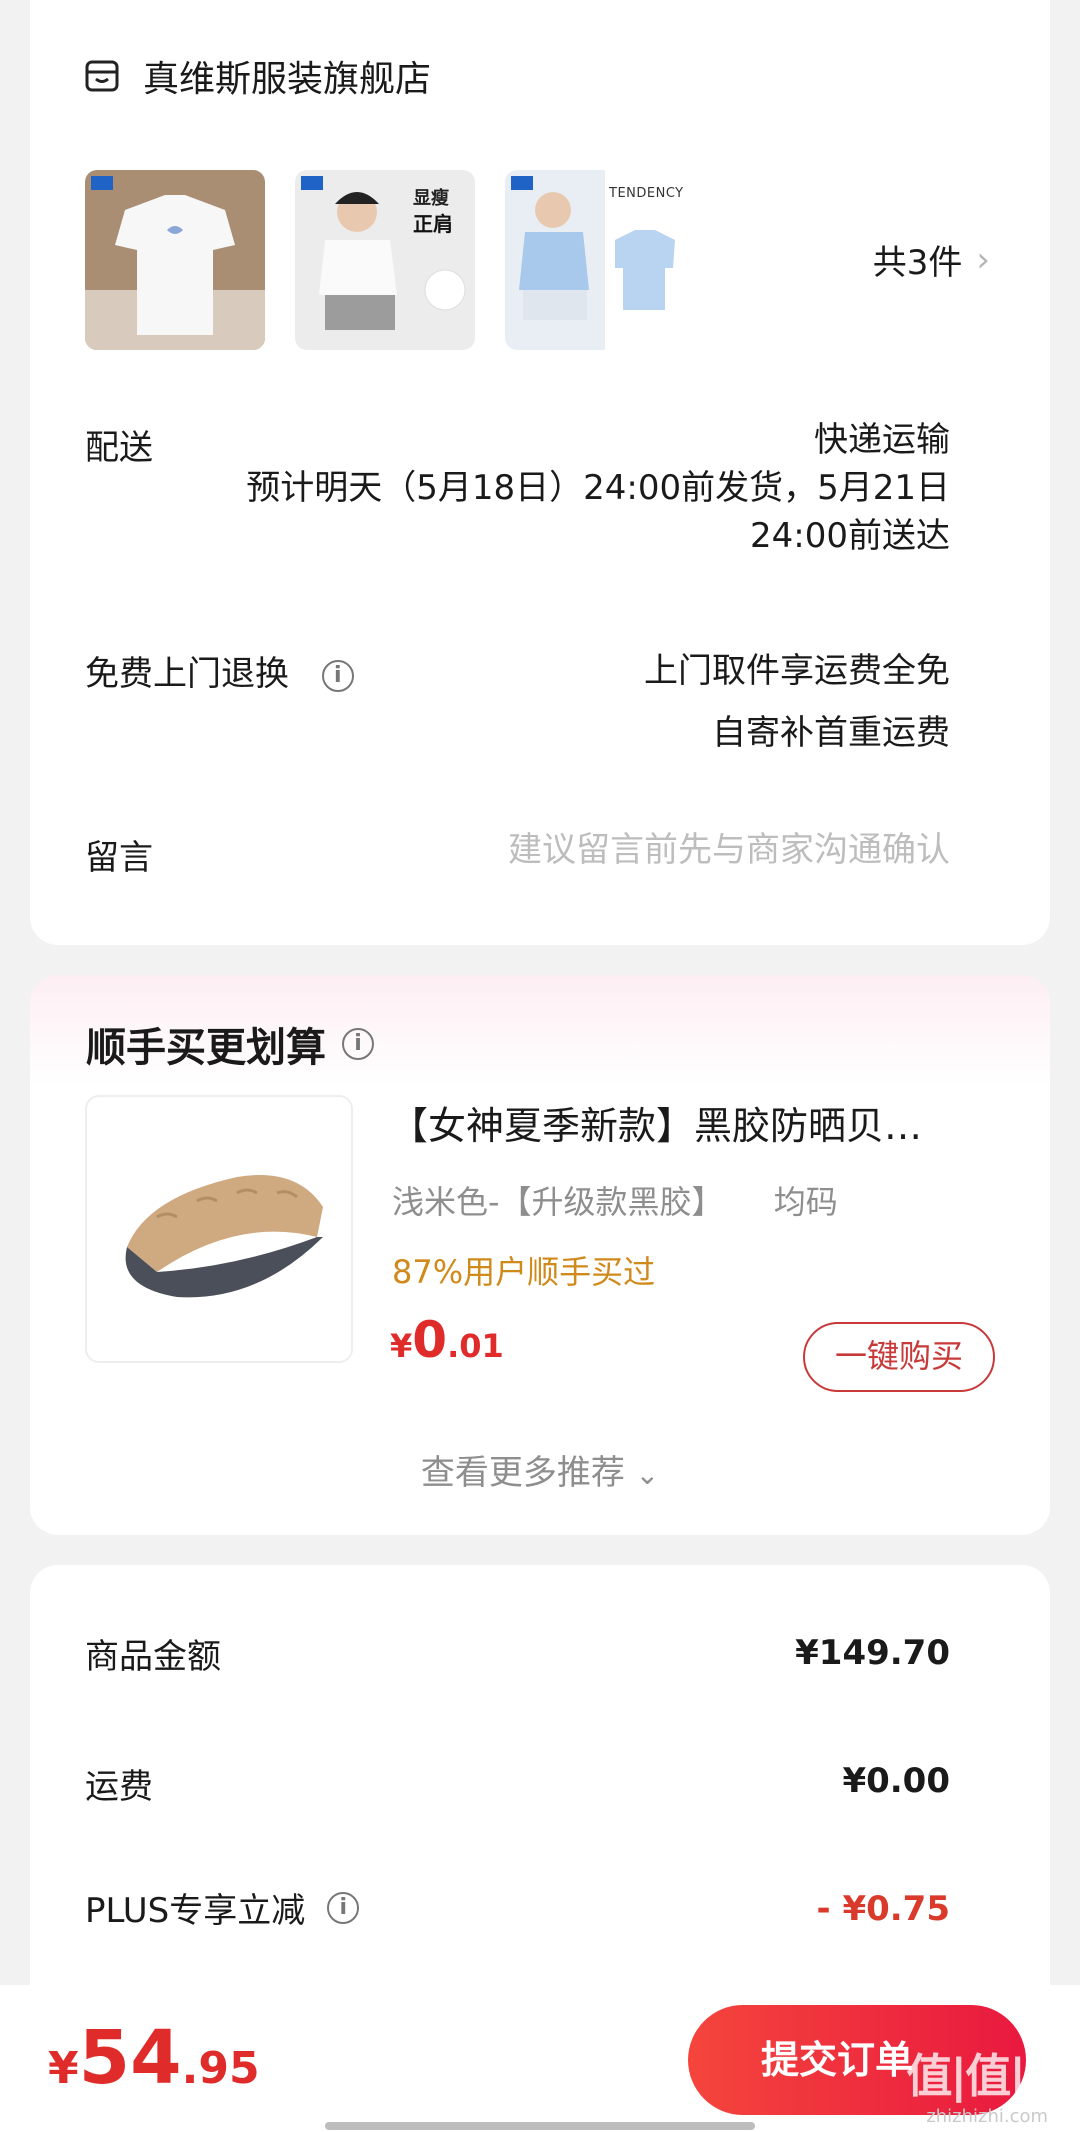  I want to click on addon-spec-size: 均码, so click(805, 1202).